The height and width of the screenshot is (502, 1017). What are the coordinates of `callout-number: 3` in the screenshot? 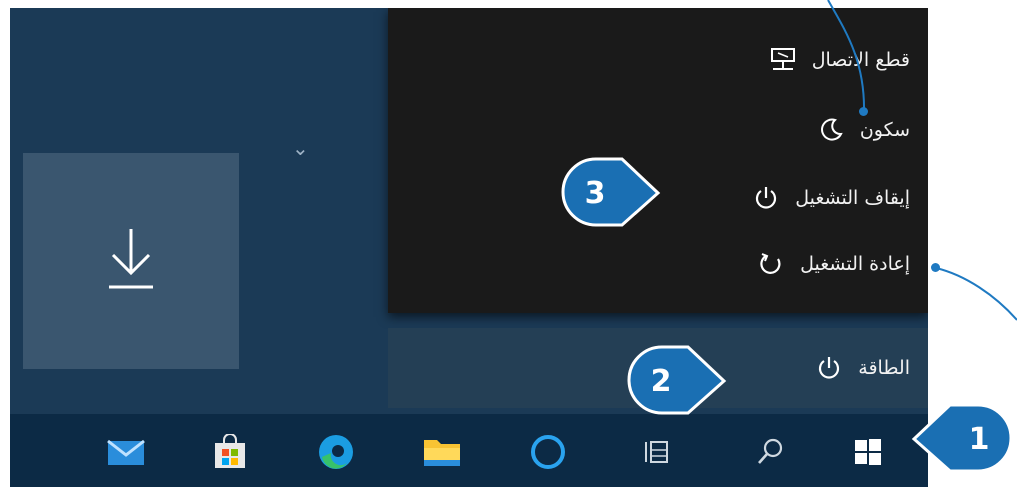 It's located at (595, 193).